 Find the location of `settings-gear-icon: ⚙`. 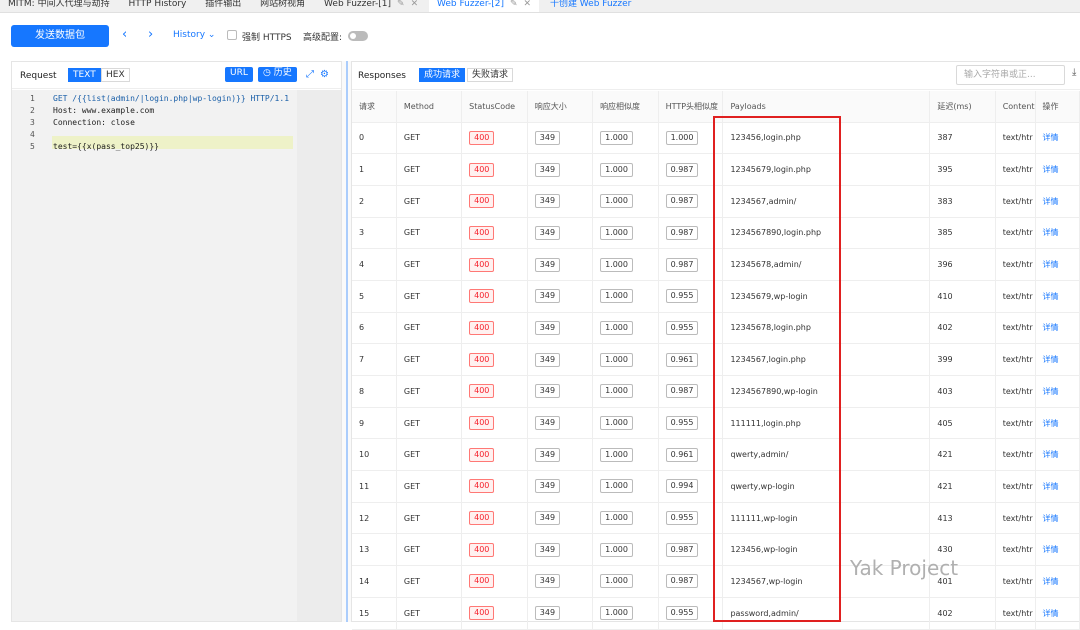

settings-gear-icon: ⚙ is located at coordinates (324, 74).